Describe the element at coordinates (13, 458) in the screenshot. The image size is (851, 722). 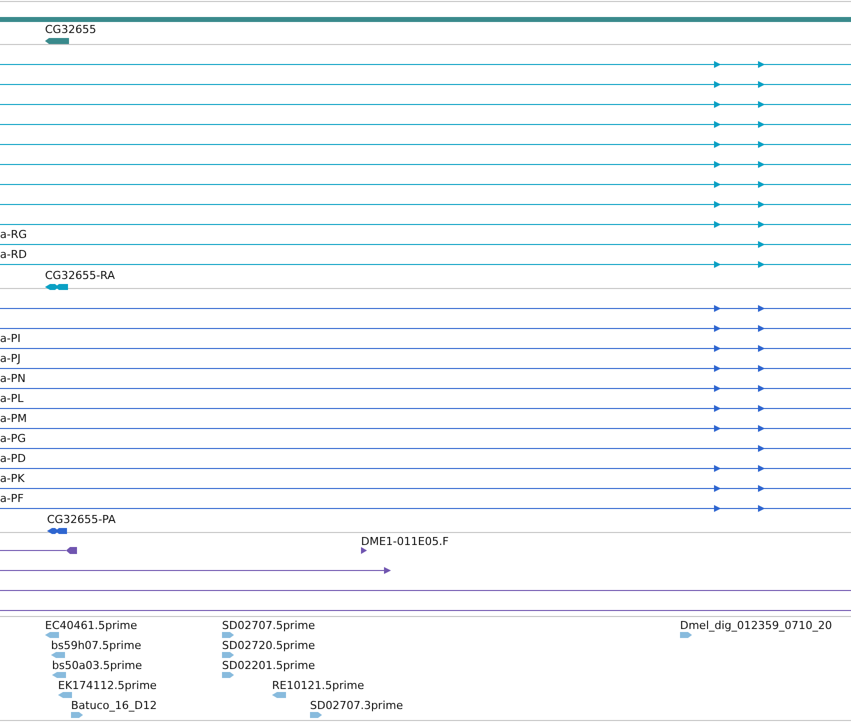
I see `protein-label: a-PD` at that location.